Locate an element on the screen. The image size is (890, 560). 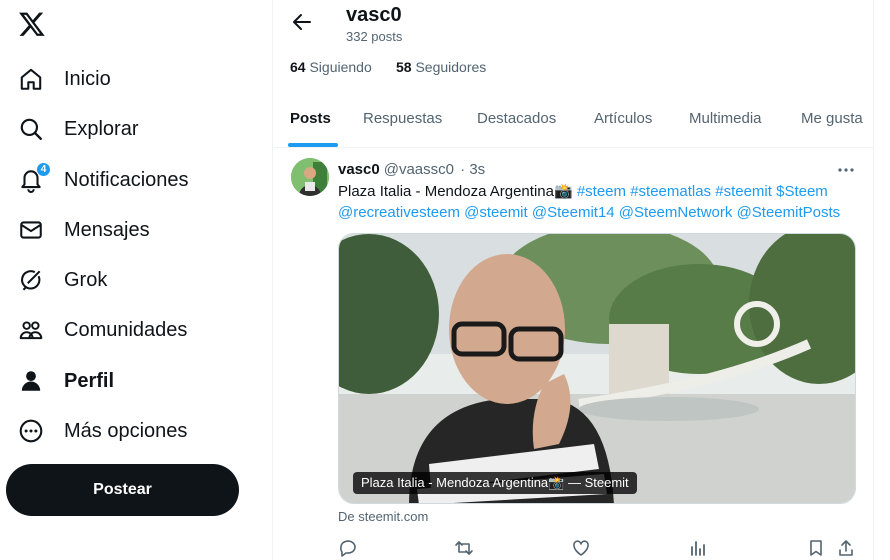
cashtag-link: $Steem is located at coordinates (802, 191).